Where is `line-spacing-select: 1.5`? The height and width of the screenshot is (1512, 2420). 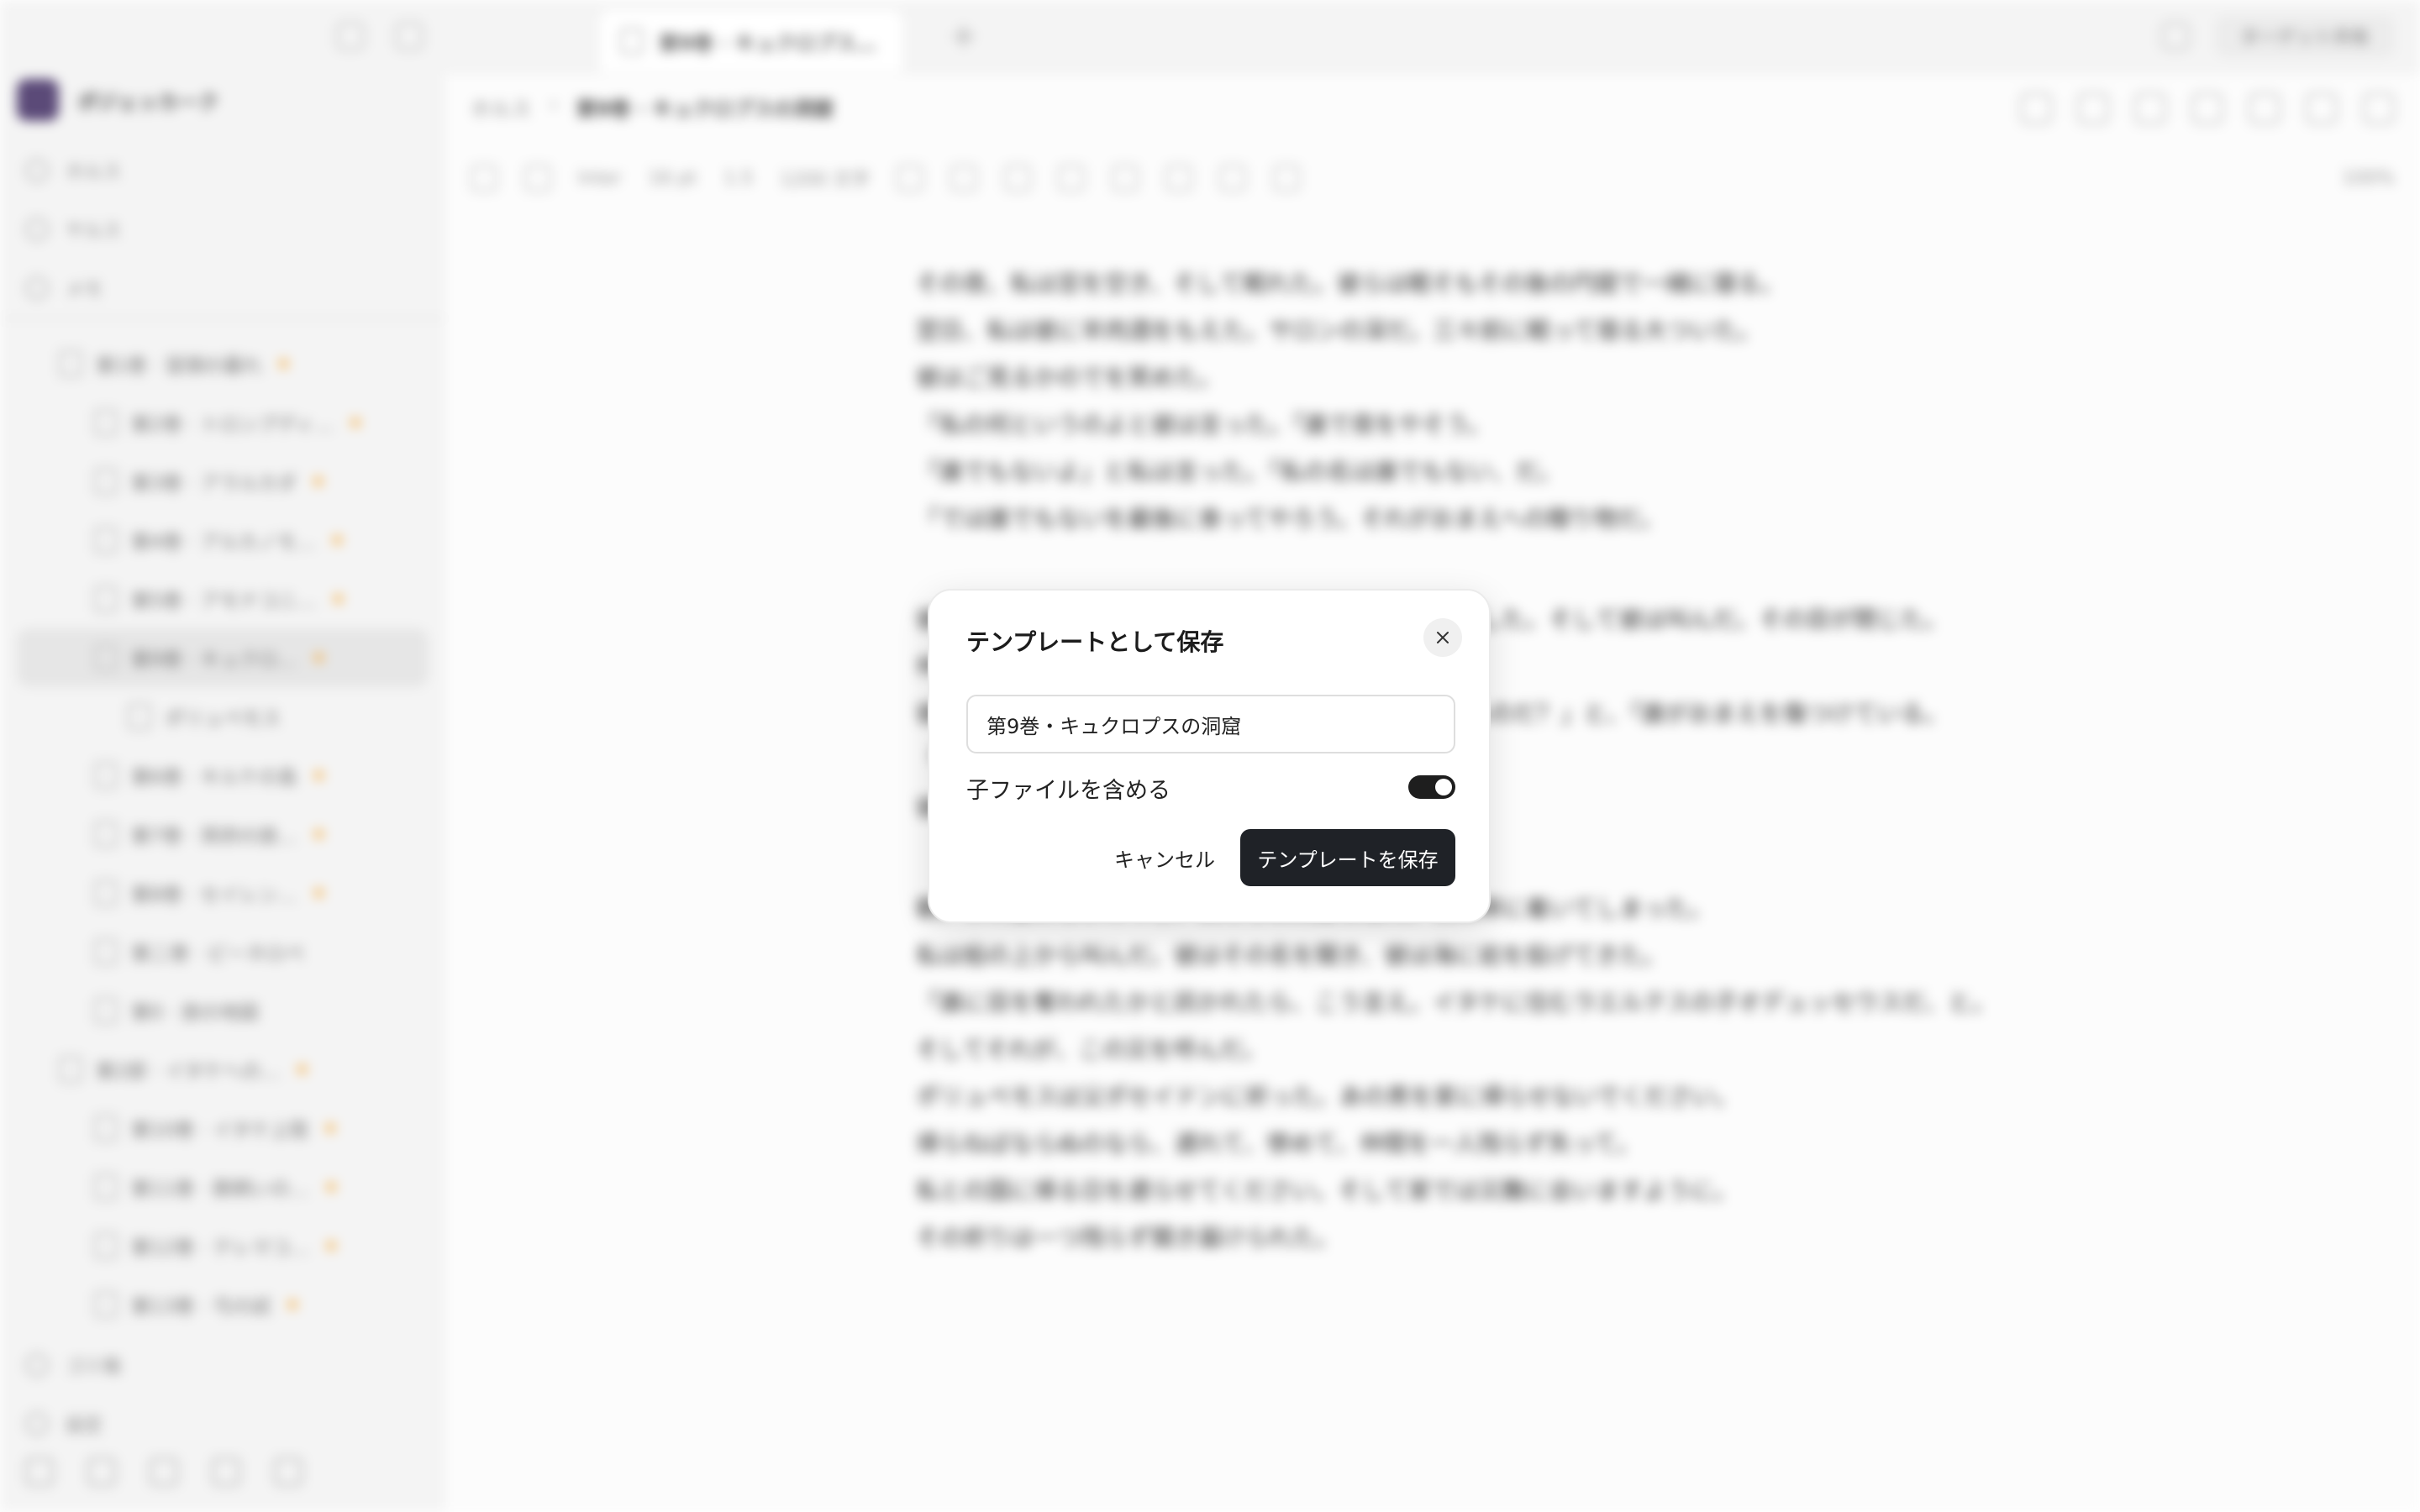
line-spacing-select: 1.5 is located at coordinates (738, 178).